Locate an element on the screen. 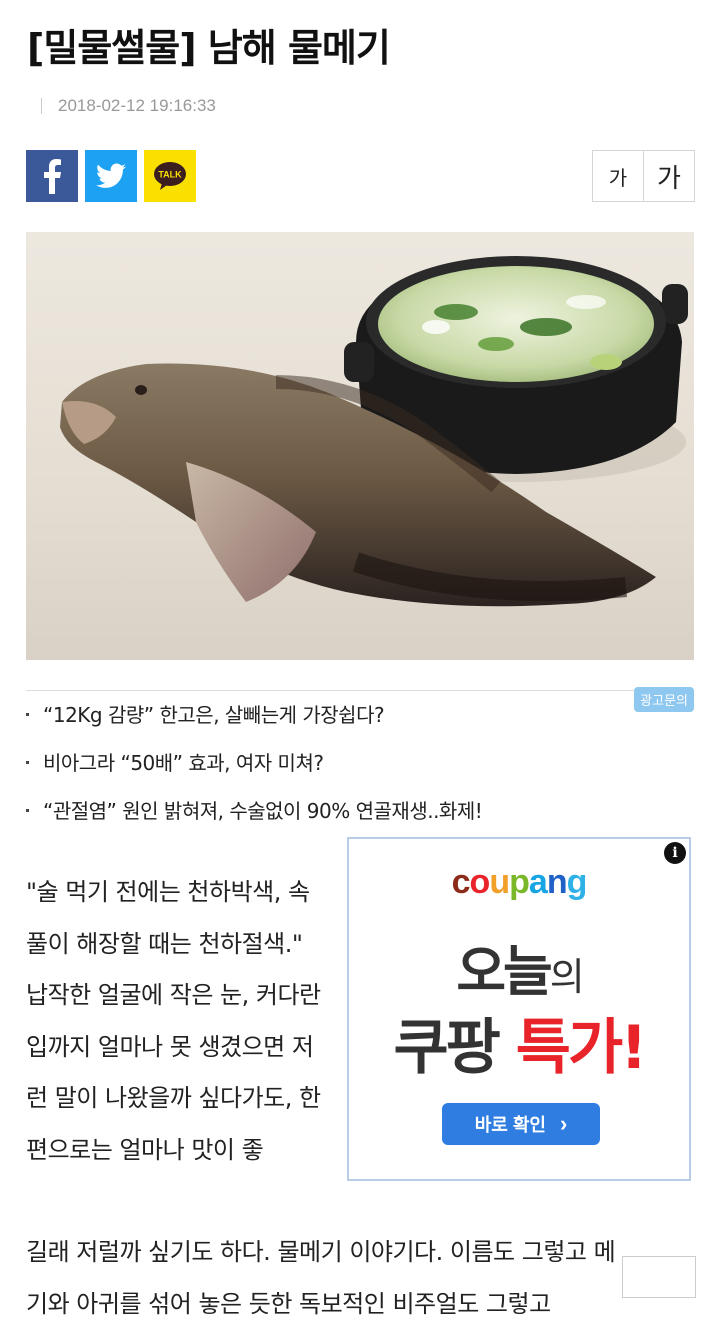 The width and height of the screenshot is (720, 1330). ad-headline-suffix: 의 is located at coordinates (566, 977).